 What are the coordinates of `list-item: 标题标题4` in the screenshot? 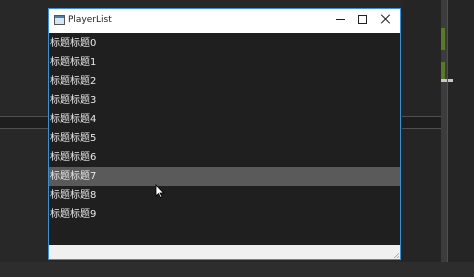 It's located at (224, 119).